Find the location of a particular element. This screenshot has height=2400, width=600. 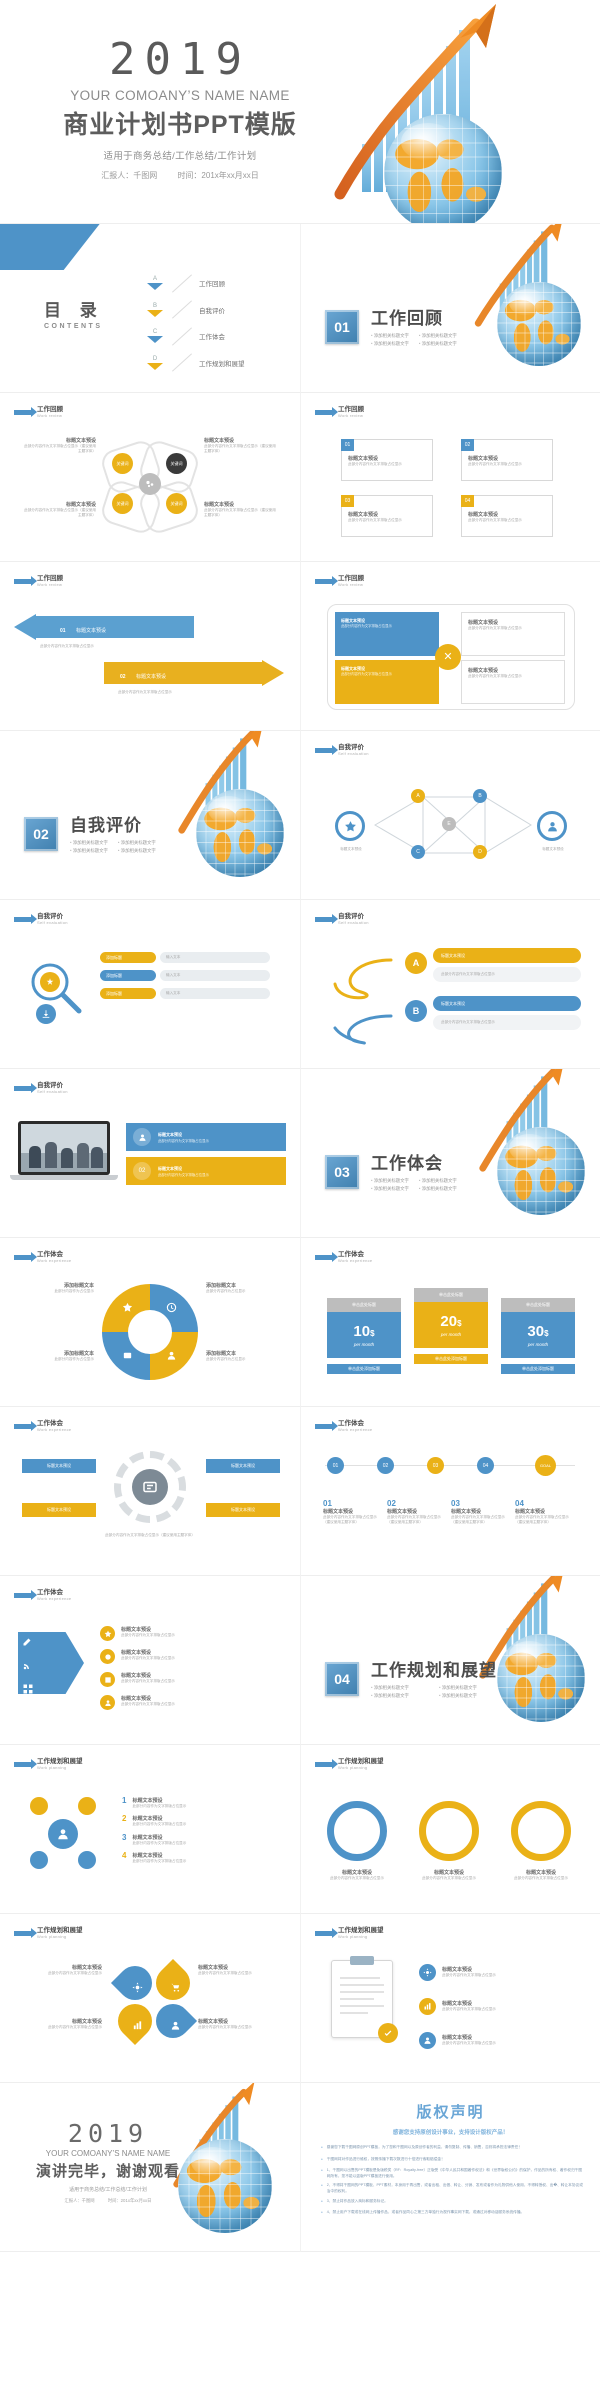

network-node-right is located at coordinates (552, 826).